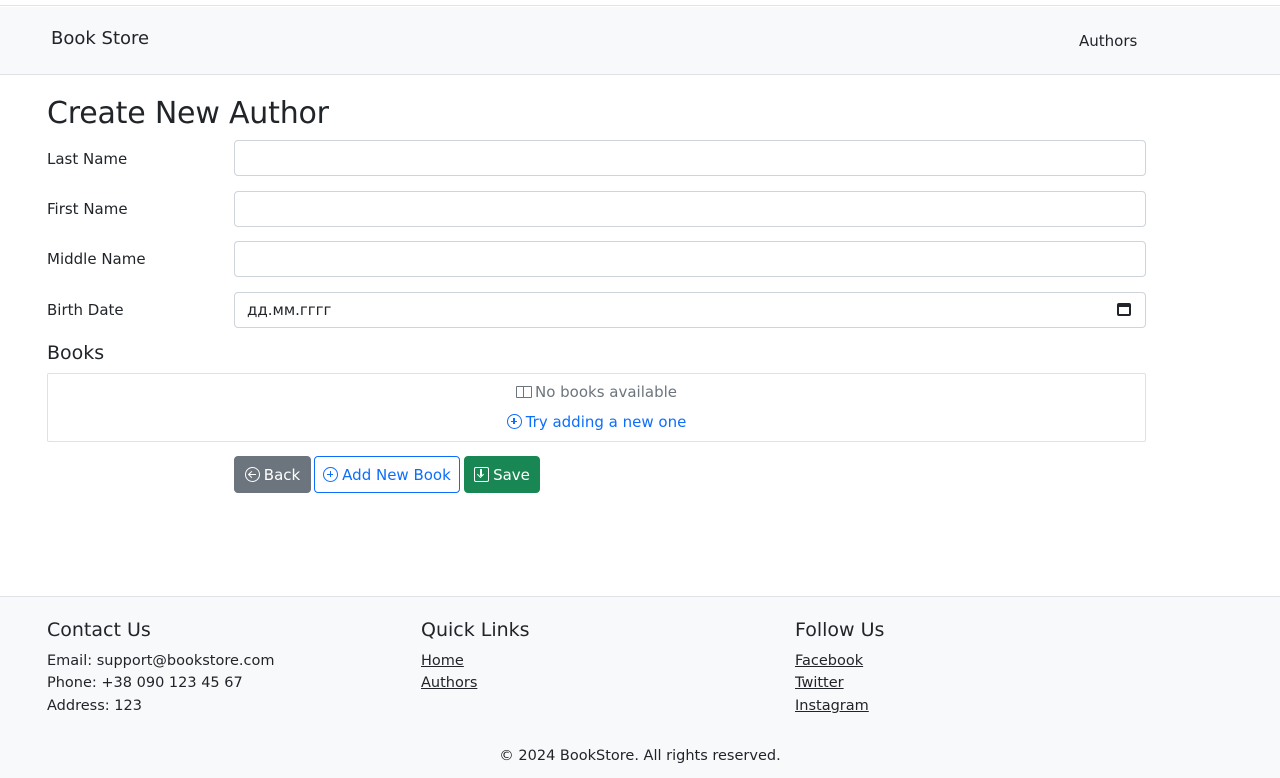 The height and width of the screenshot is (778, 1280). Describe the element at coordinates (690, 209) in the screenshot. I see `first-name-input` at that location.